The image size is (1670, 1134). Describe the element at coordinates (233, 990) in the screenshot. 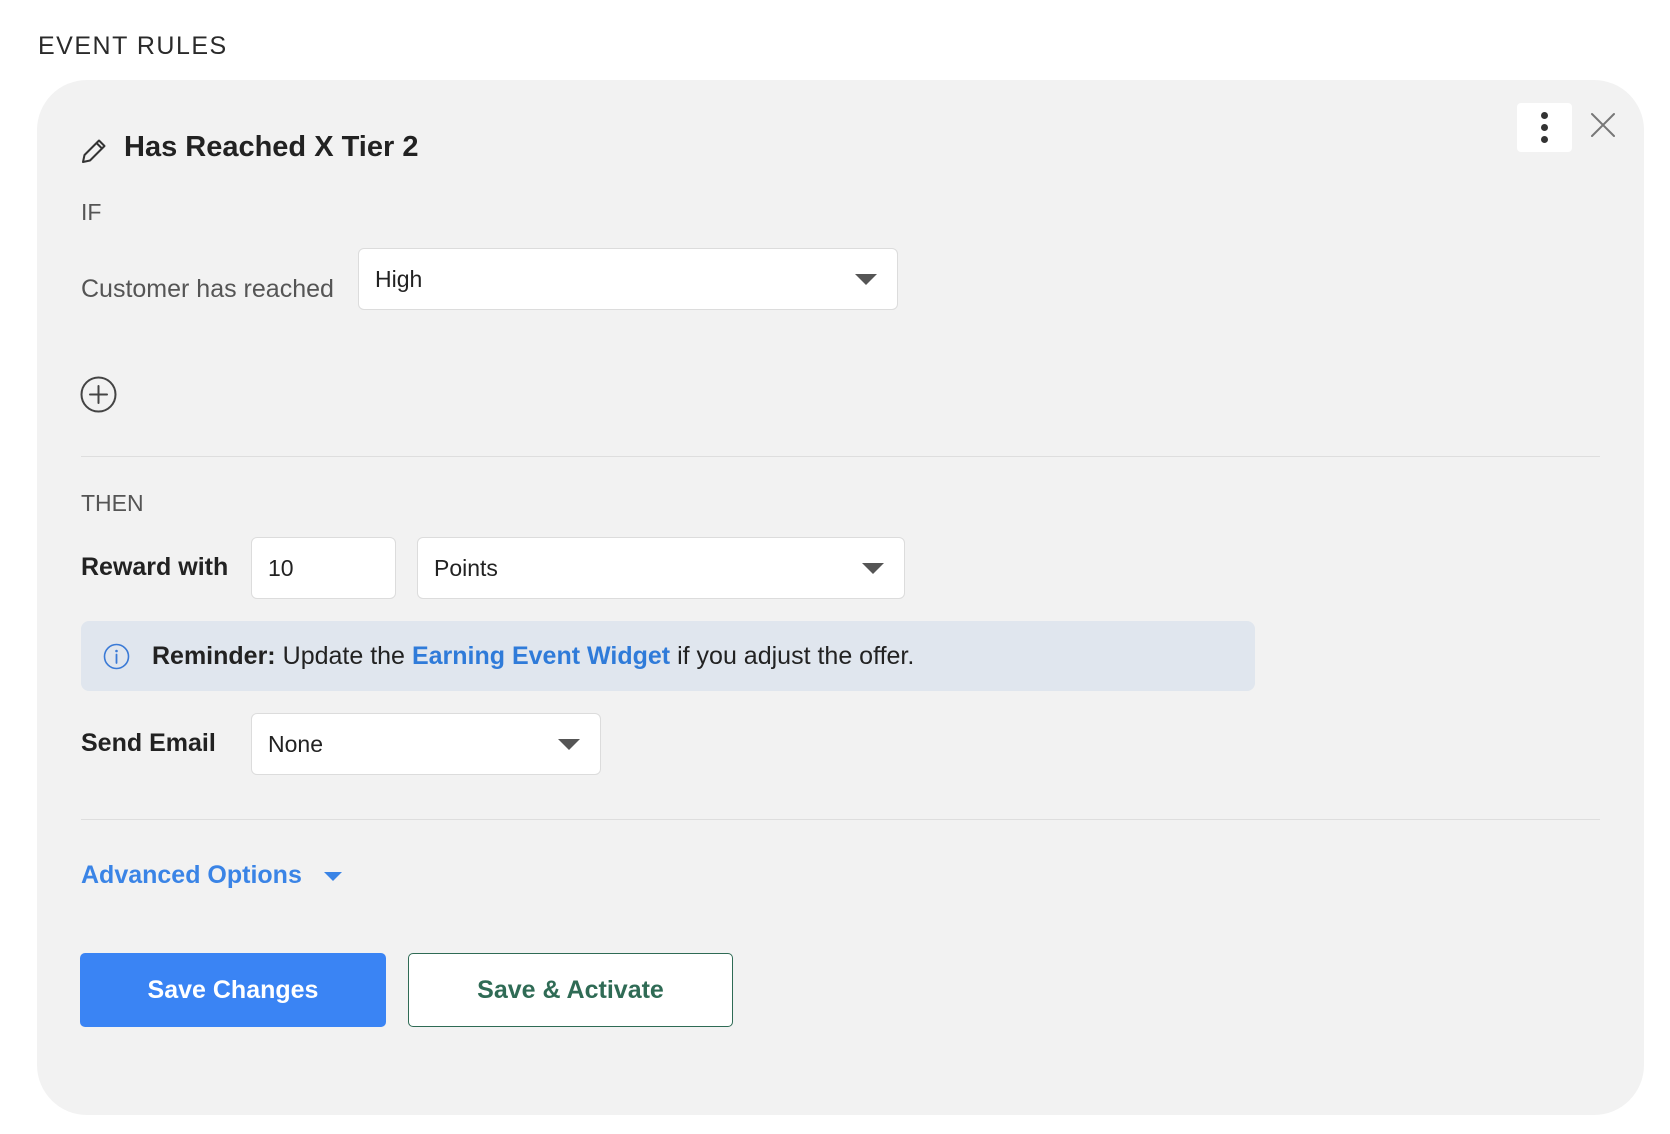

I see `save-changes-button: Save Changes` at that location.